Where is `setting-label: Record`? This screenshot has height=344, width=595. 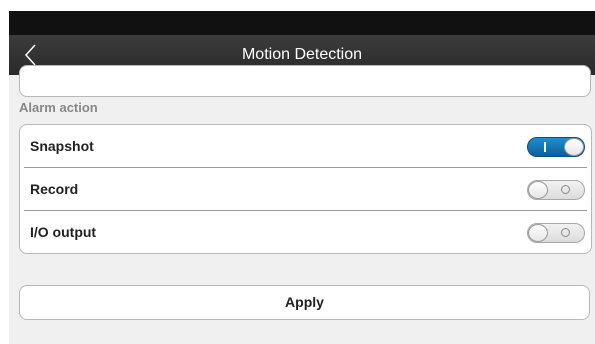 setting-label: Record is located at coordinates (54, 189).